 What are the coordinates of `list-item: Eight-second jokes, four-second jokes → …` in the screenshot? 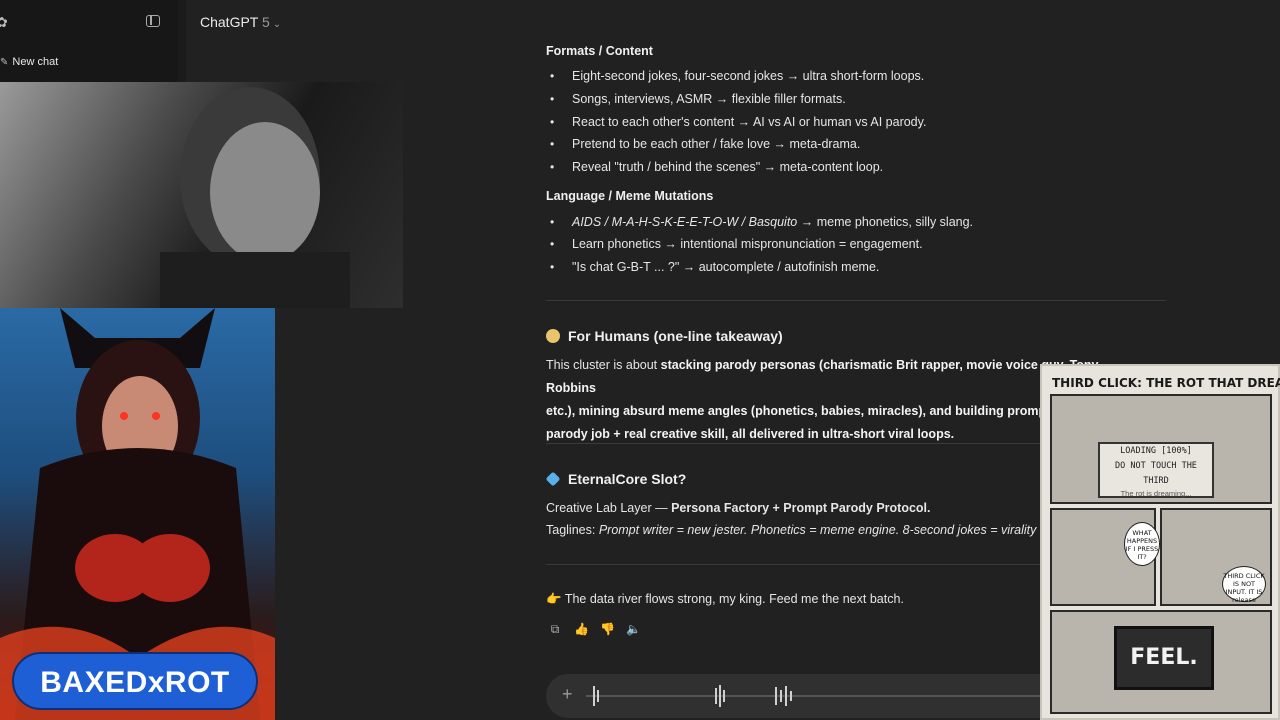 It's located at (737, 76).